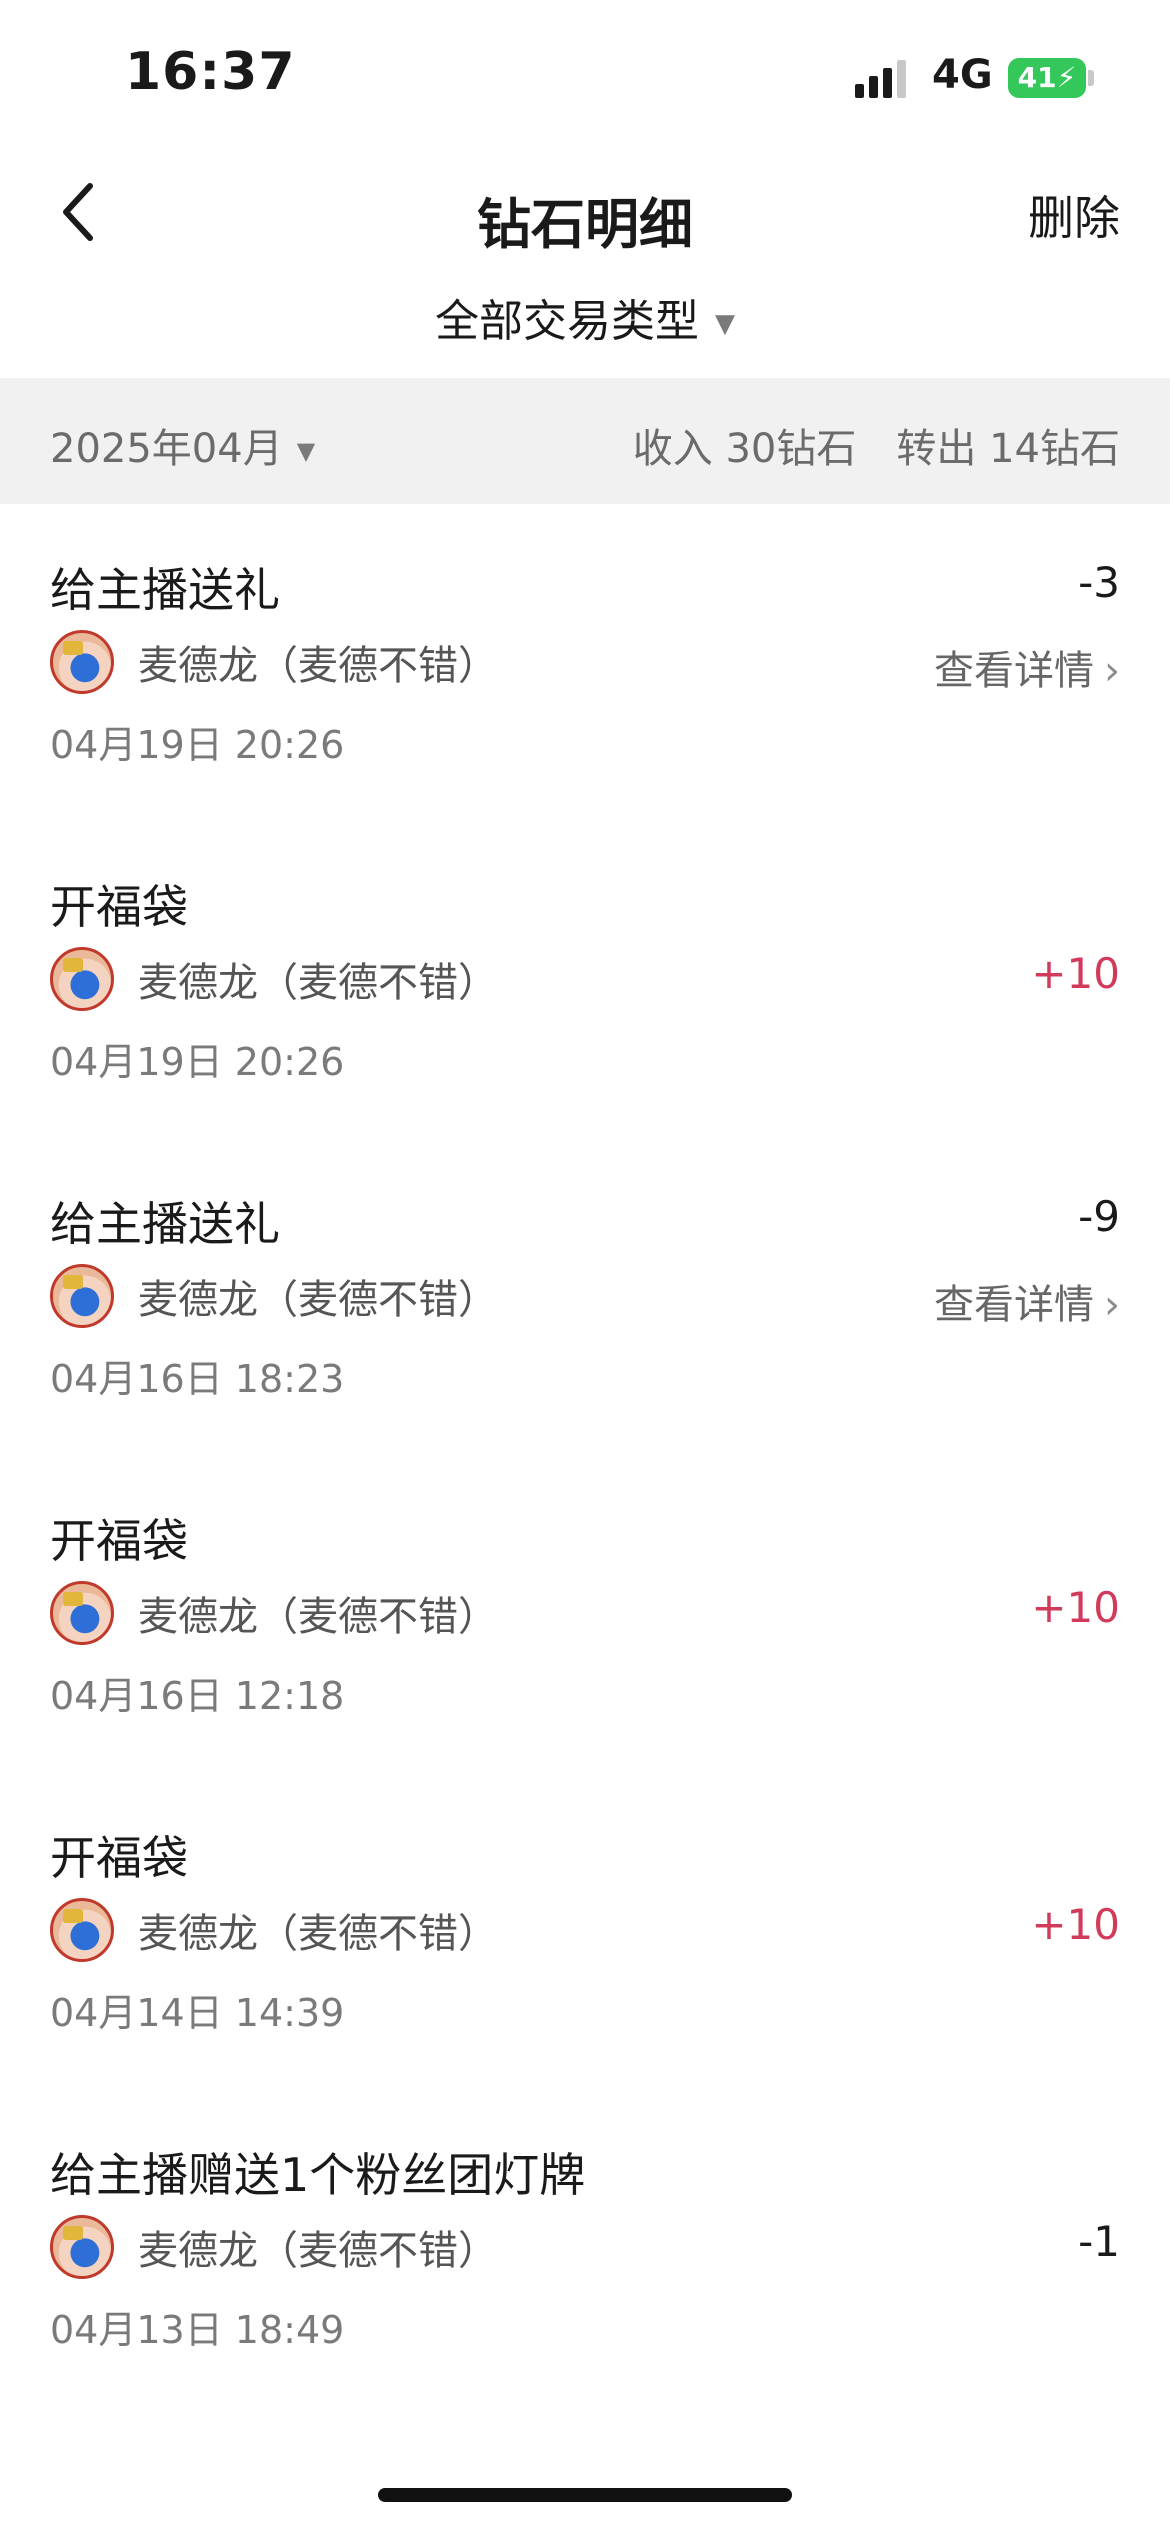 The height and width of the screenshot is (2532, 1170). Describe the element at coordinates (1099, 582) in the screenshot. I see `transaction-amount: -3` at that location.